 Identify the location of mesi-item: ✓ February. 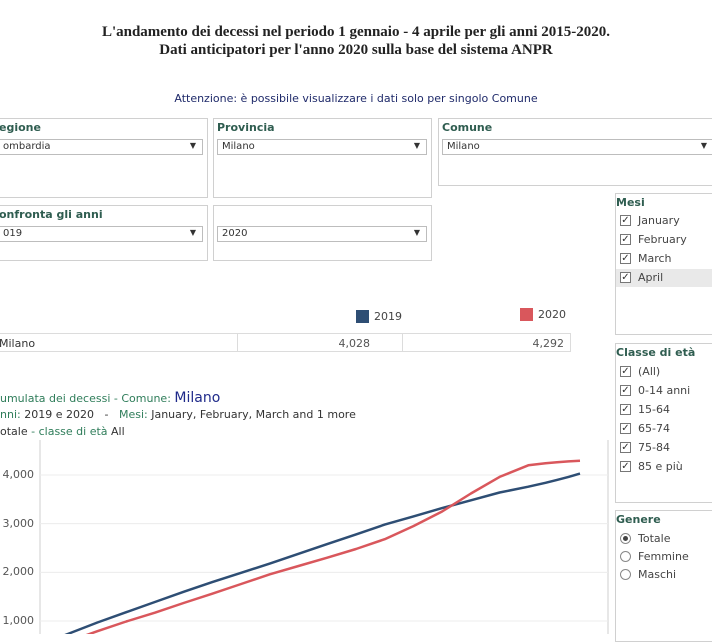
(664, 240).